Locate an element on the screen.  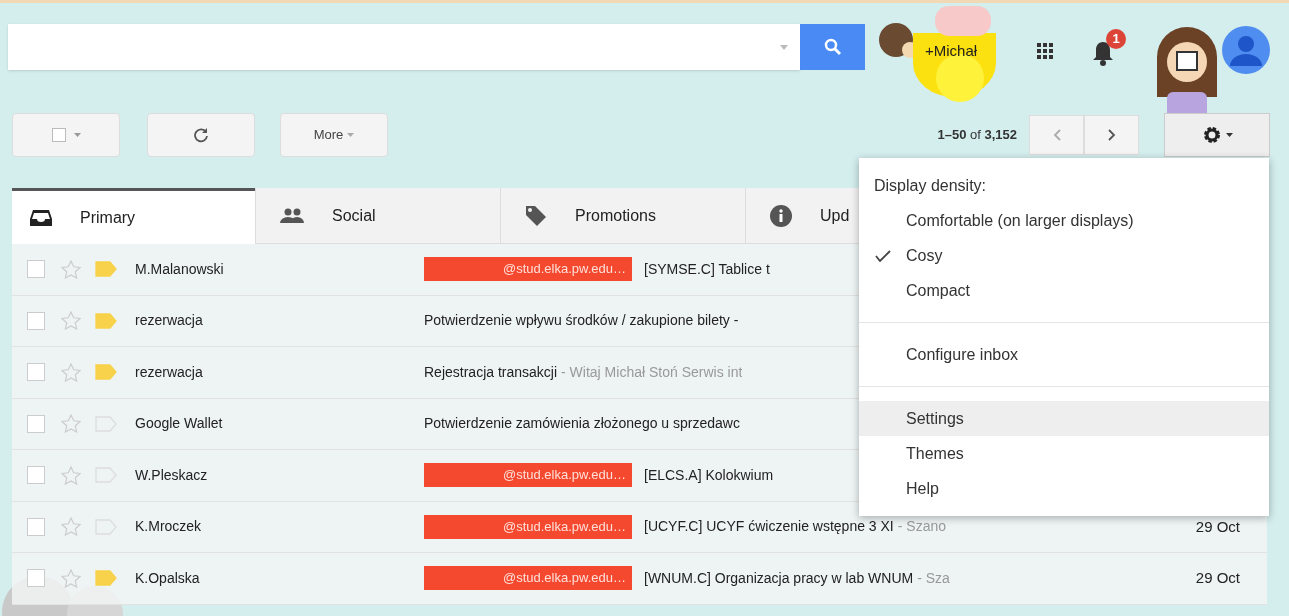
more-button: More is located at coordinates (334, 135).